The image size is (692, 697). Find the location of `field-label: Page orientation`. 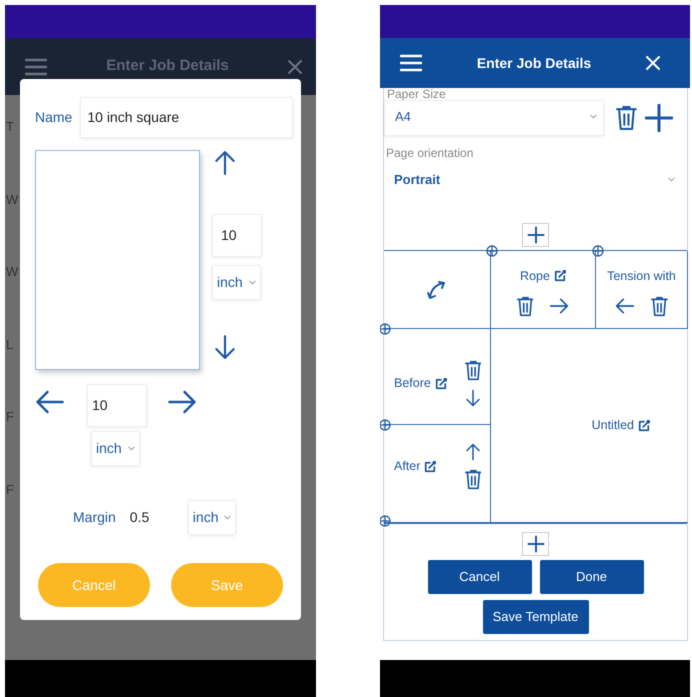

field-label: Page orientation is located at coordinates (429, 153).